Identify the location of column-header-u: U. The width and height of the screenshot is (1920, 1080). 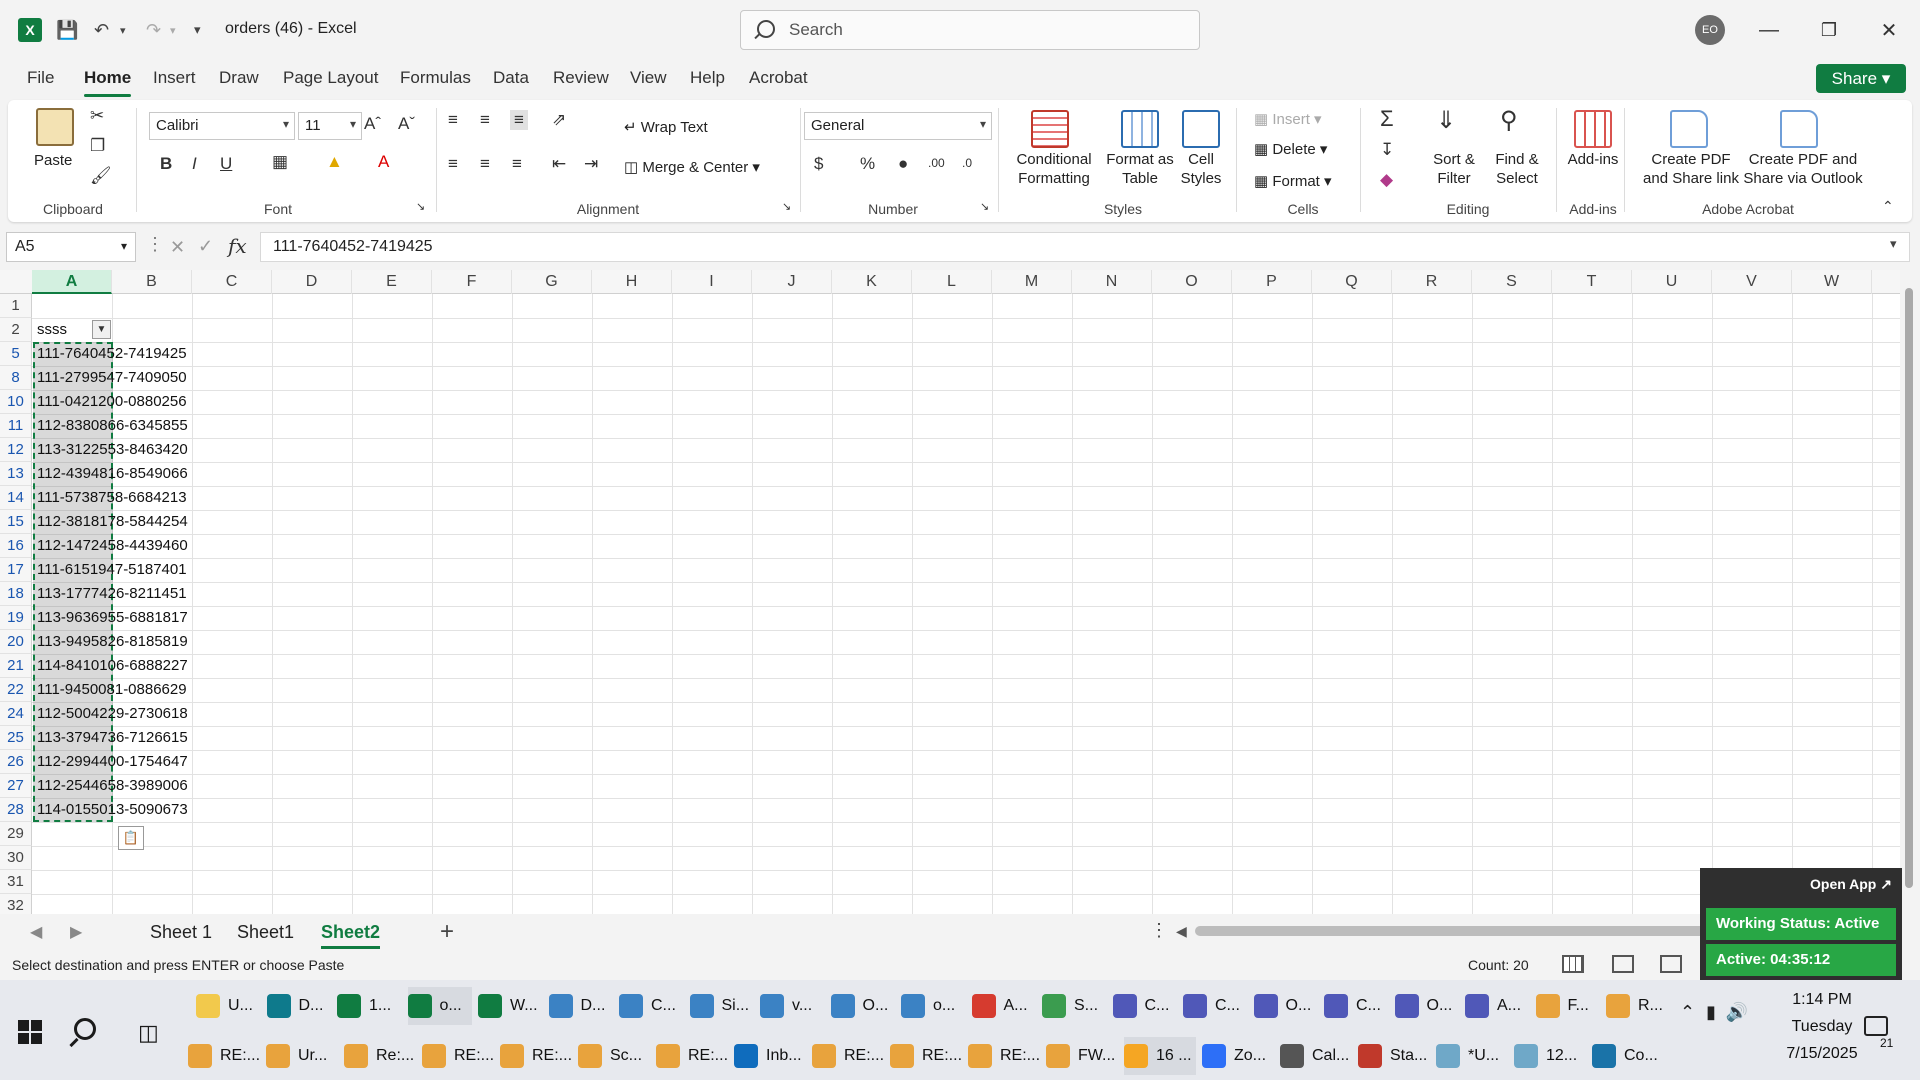
(1672, 282).